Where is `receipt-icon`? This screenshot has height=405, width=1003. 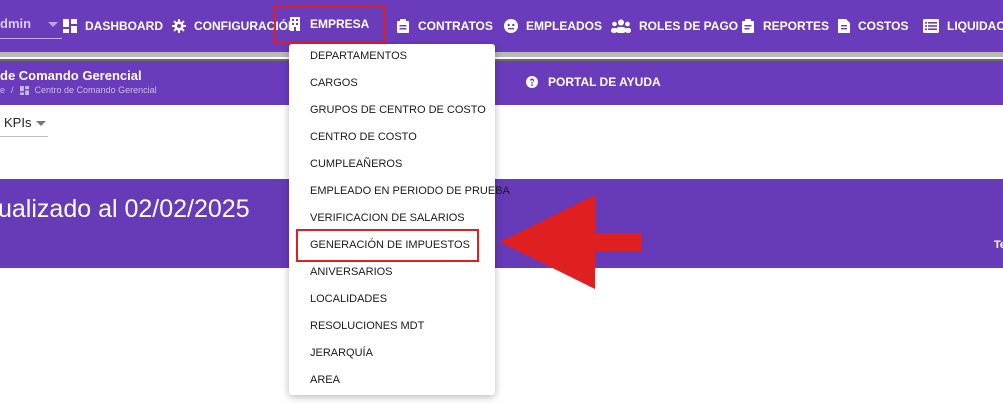 receipt-icon is located at coordinates (844, 26).